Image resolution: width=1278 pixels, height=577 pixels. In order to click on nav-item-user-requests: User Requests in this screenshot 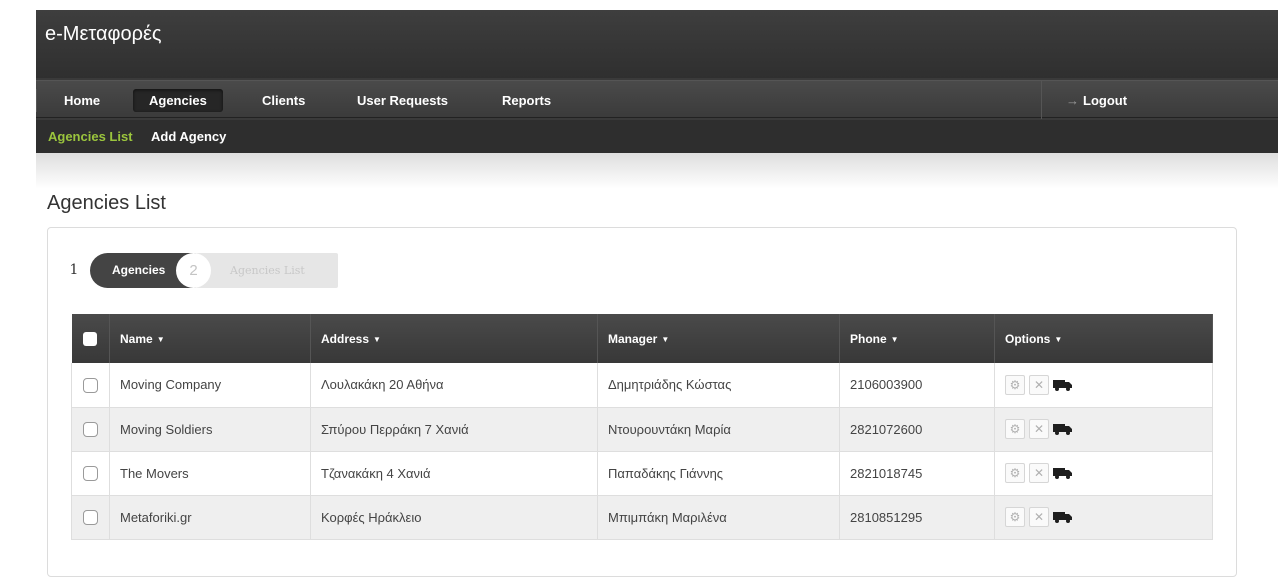, I will do `click(402, 100)`.